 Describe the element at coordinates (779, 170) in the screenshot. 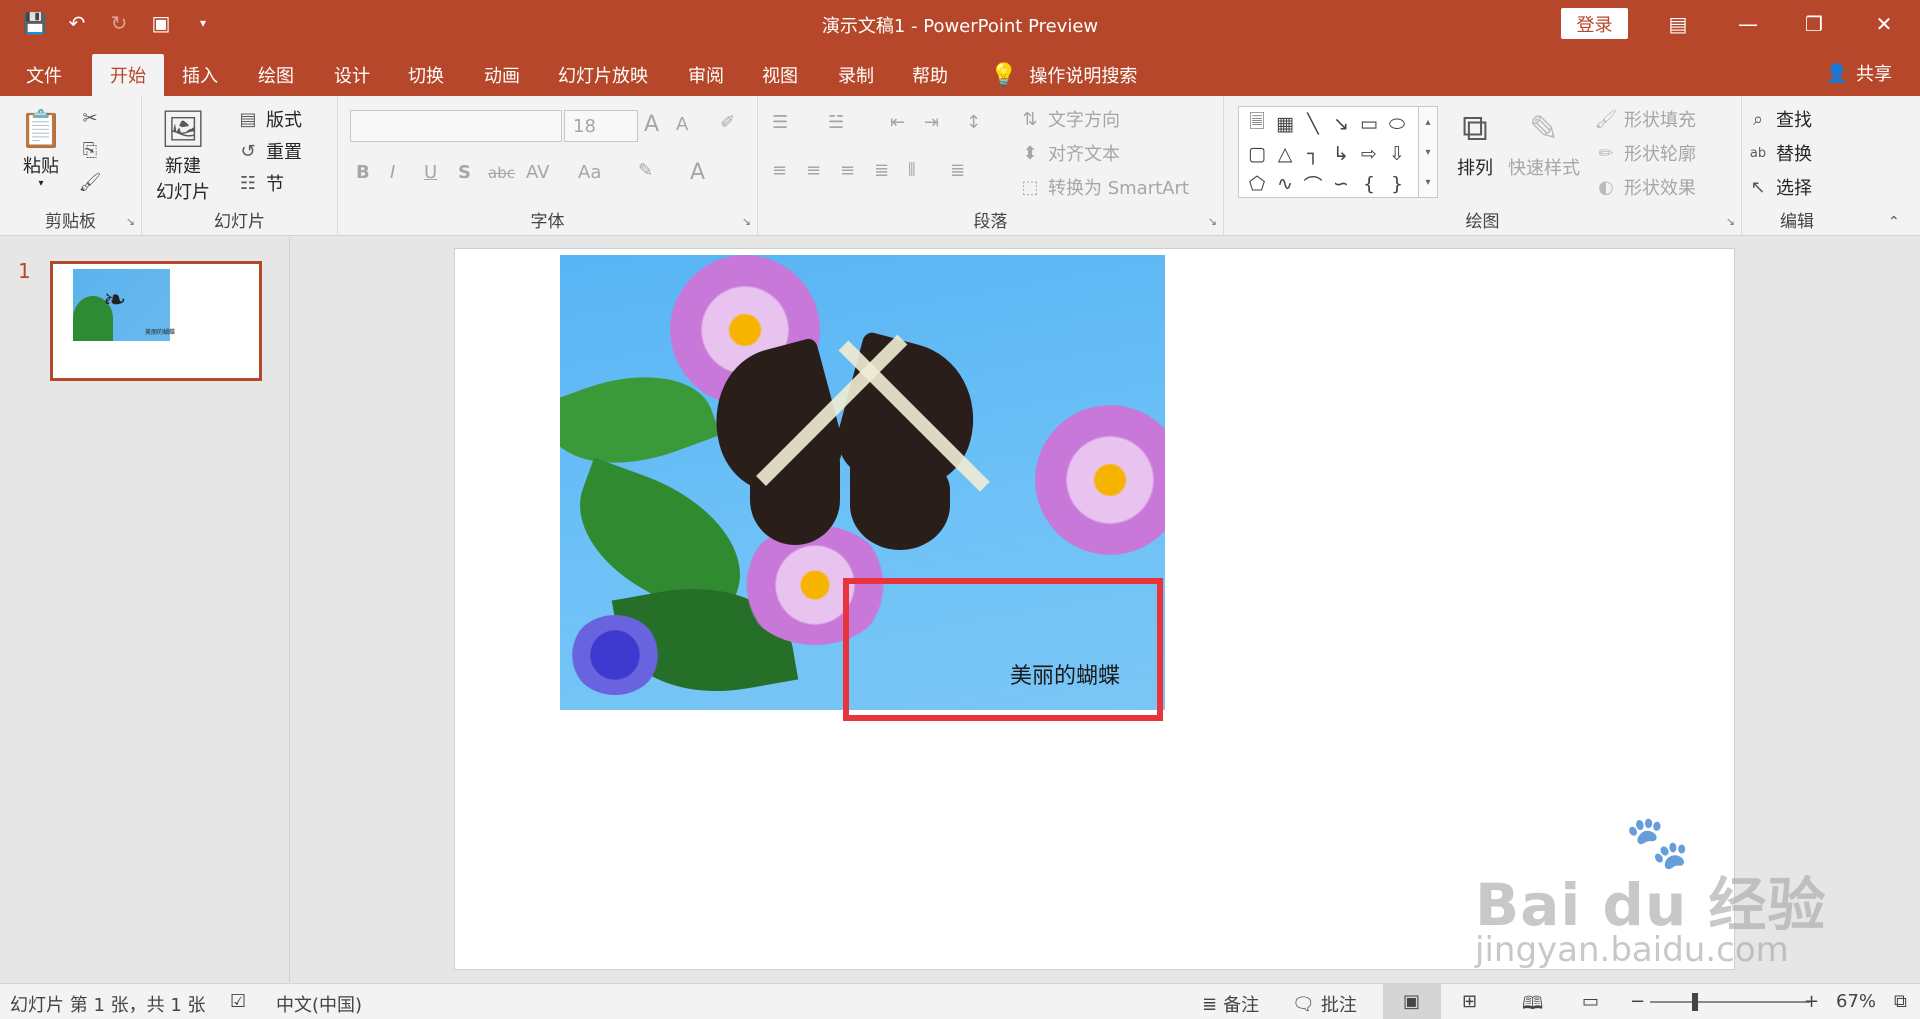

I see `align-left-icon: ≡` at that location.